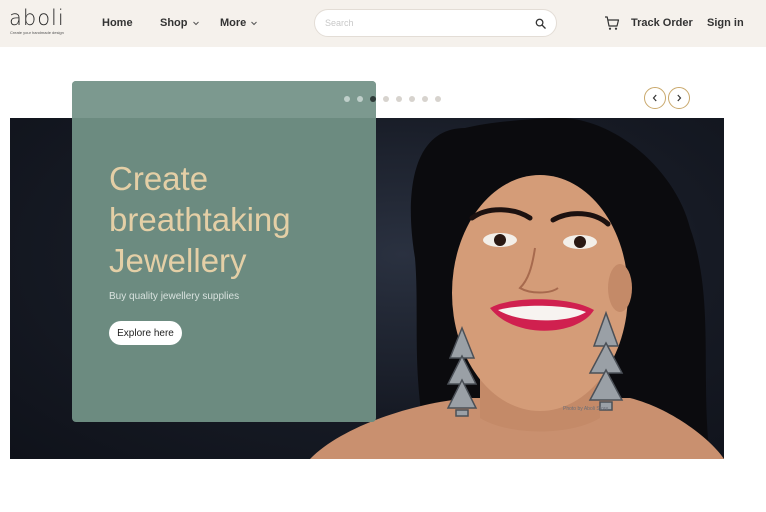 The width and height of the screenshot is (766, 512). Describe the element at coordinates (37, 32) in the screenshot. I see `brand-tagline: Create your handmade design` at that location.